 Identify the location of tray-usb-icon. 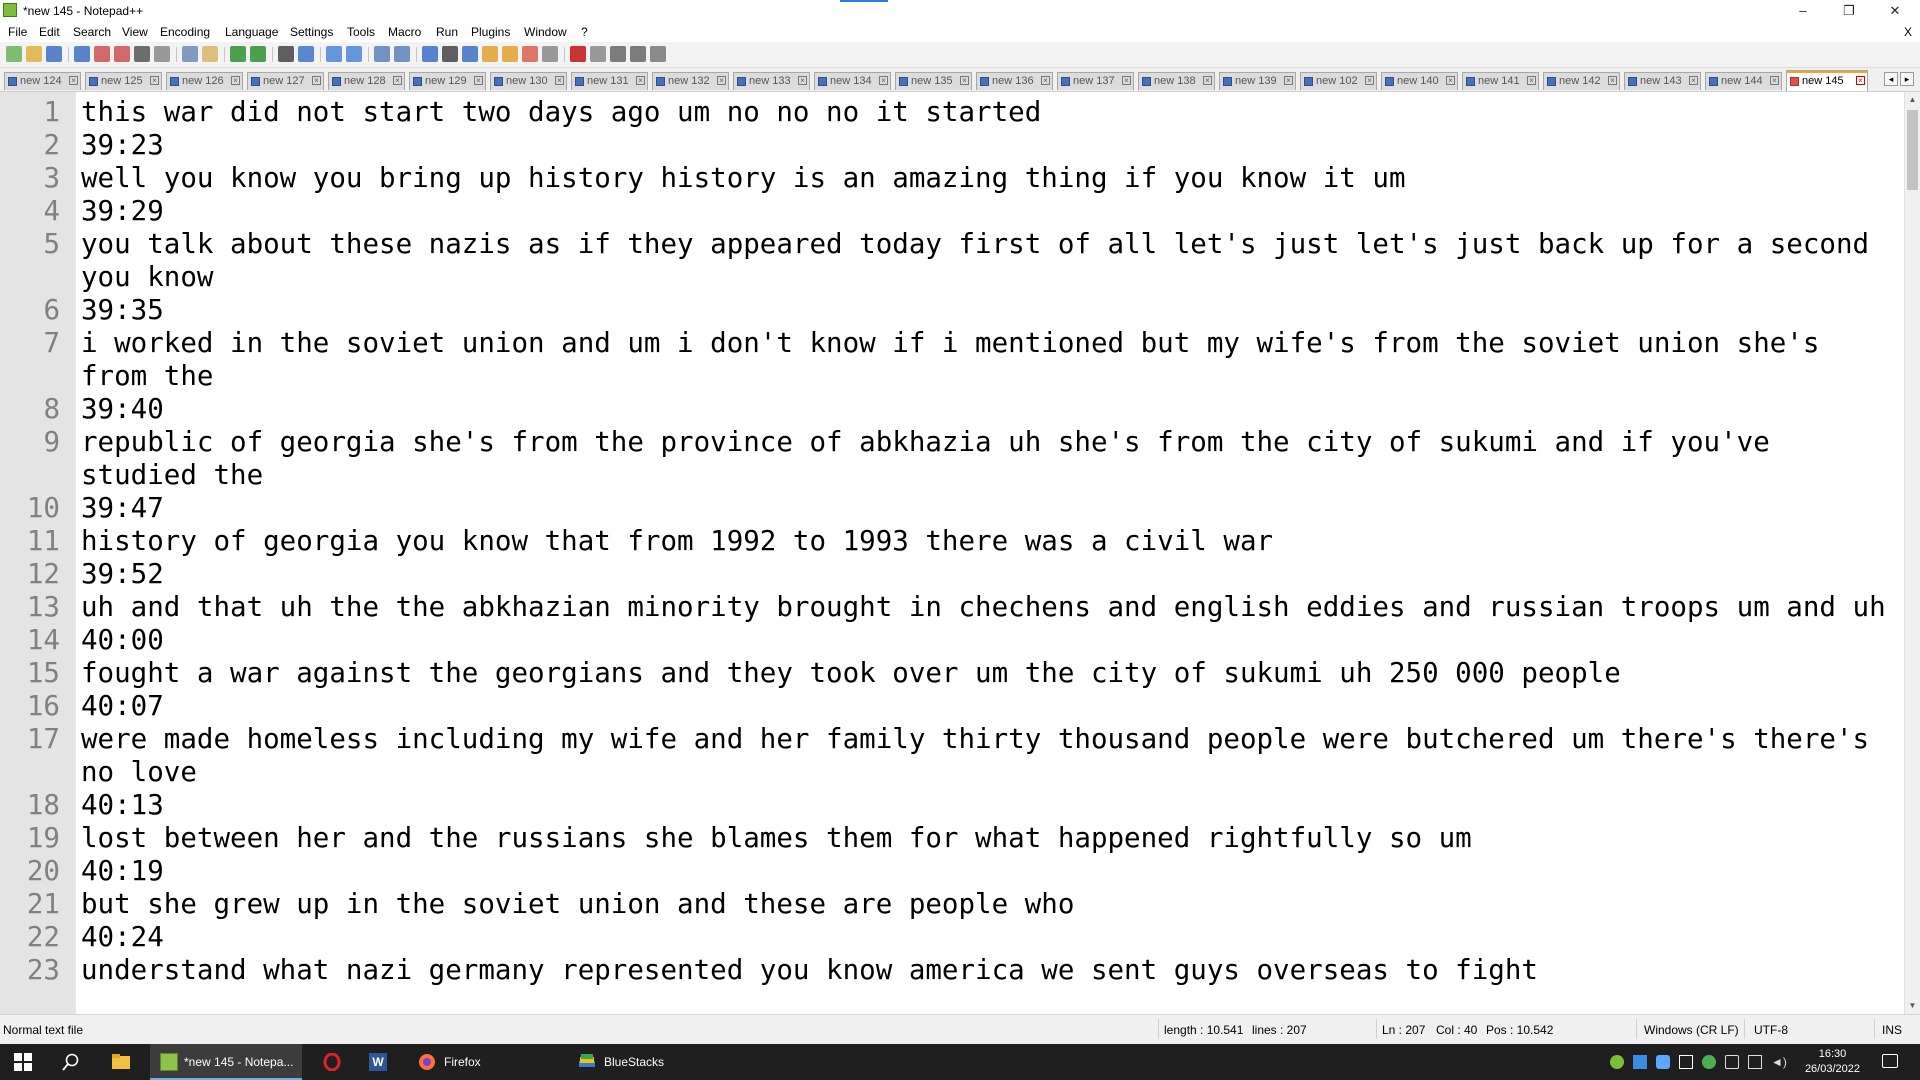
(1686, 1062).